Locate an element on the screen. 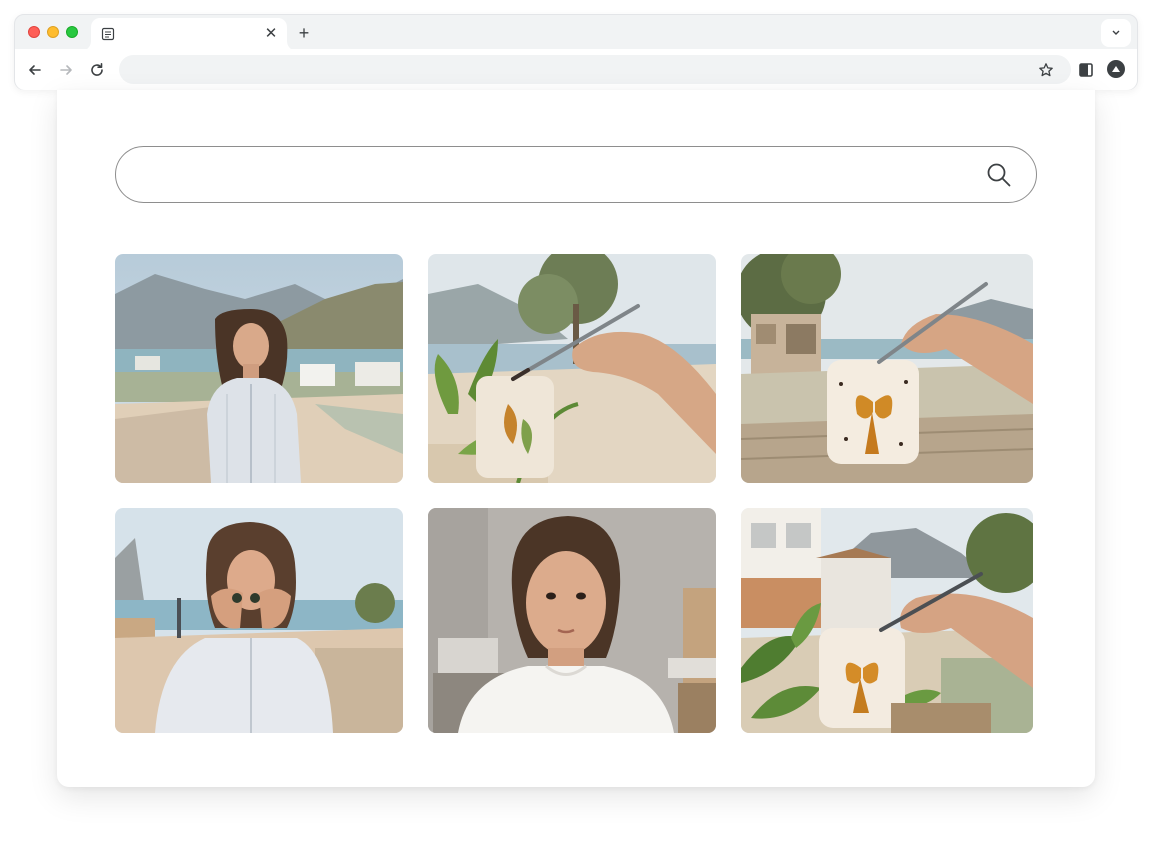 The height and width of the screenshot is (864, 1152). tab-search-button is located at coordinates (1116, 33).